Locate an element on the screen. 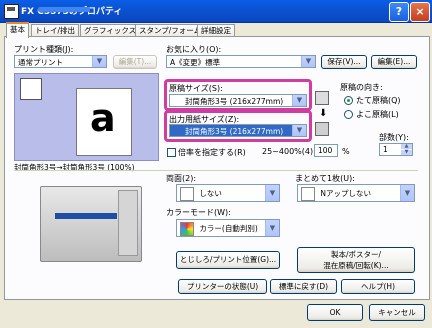 The image size is (432, 328). paper-size-label: 原稿サイズ(S): is located at coordinates (196, 88).